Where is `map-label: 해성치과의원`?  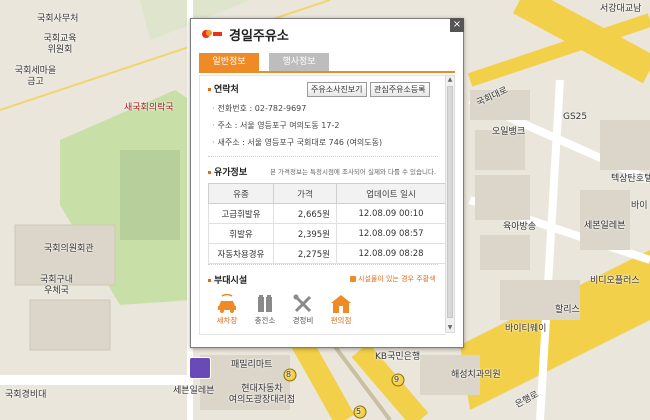 map-label: 해성치과의원 is located at coordinates (476, 375).